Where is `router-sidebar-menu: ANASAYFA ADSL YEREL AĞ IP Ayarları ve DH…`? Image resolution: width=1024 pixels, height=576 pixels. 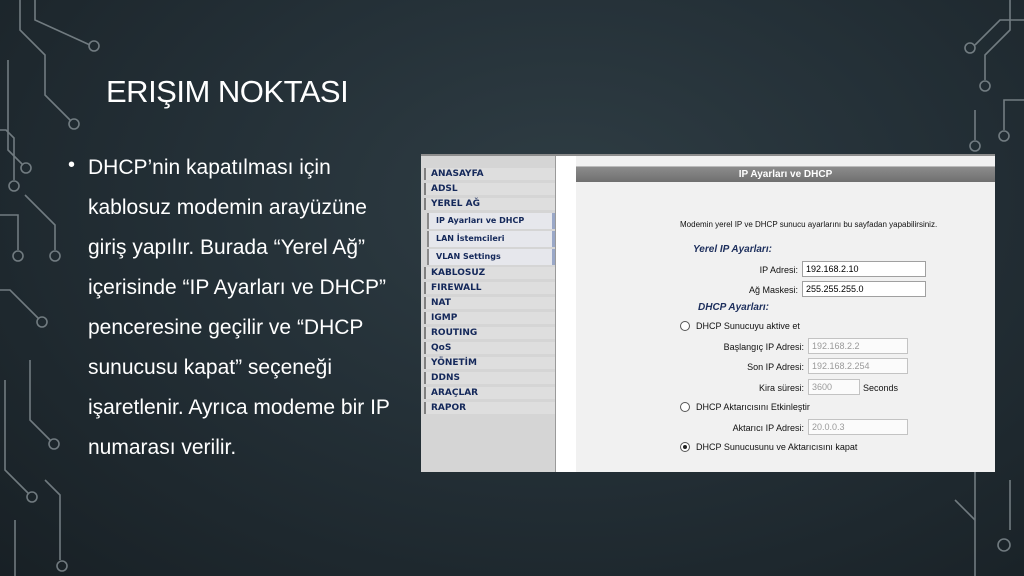
router-sidebar-menu: ANASAYFA ADSL YEREL AĞ IP Ayarları ve DH… is located at coordinates (488, 314).